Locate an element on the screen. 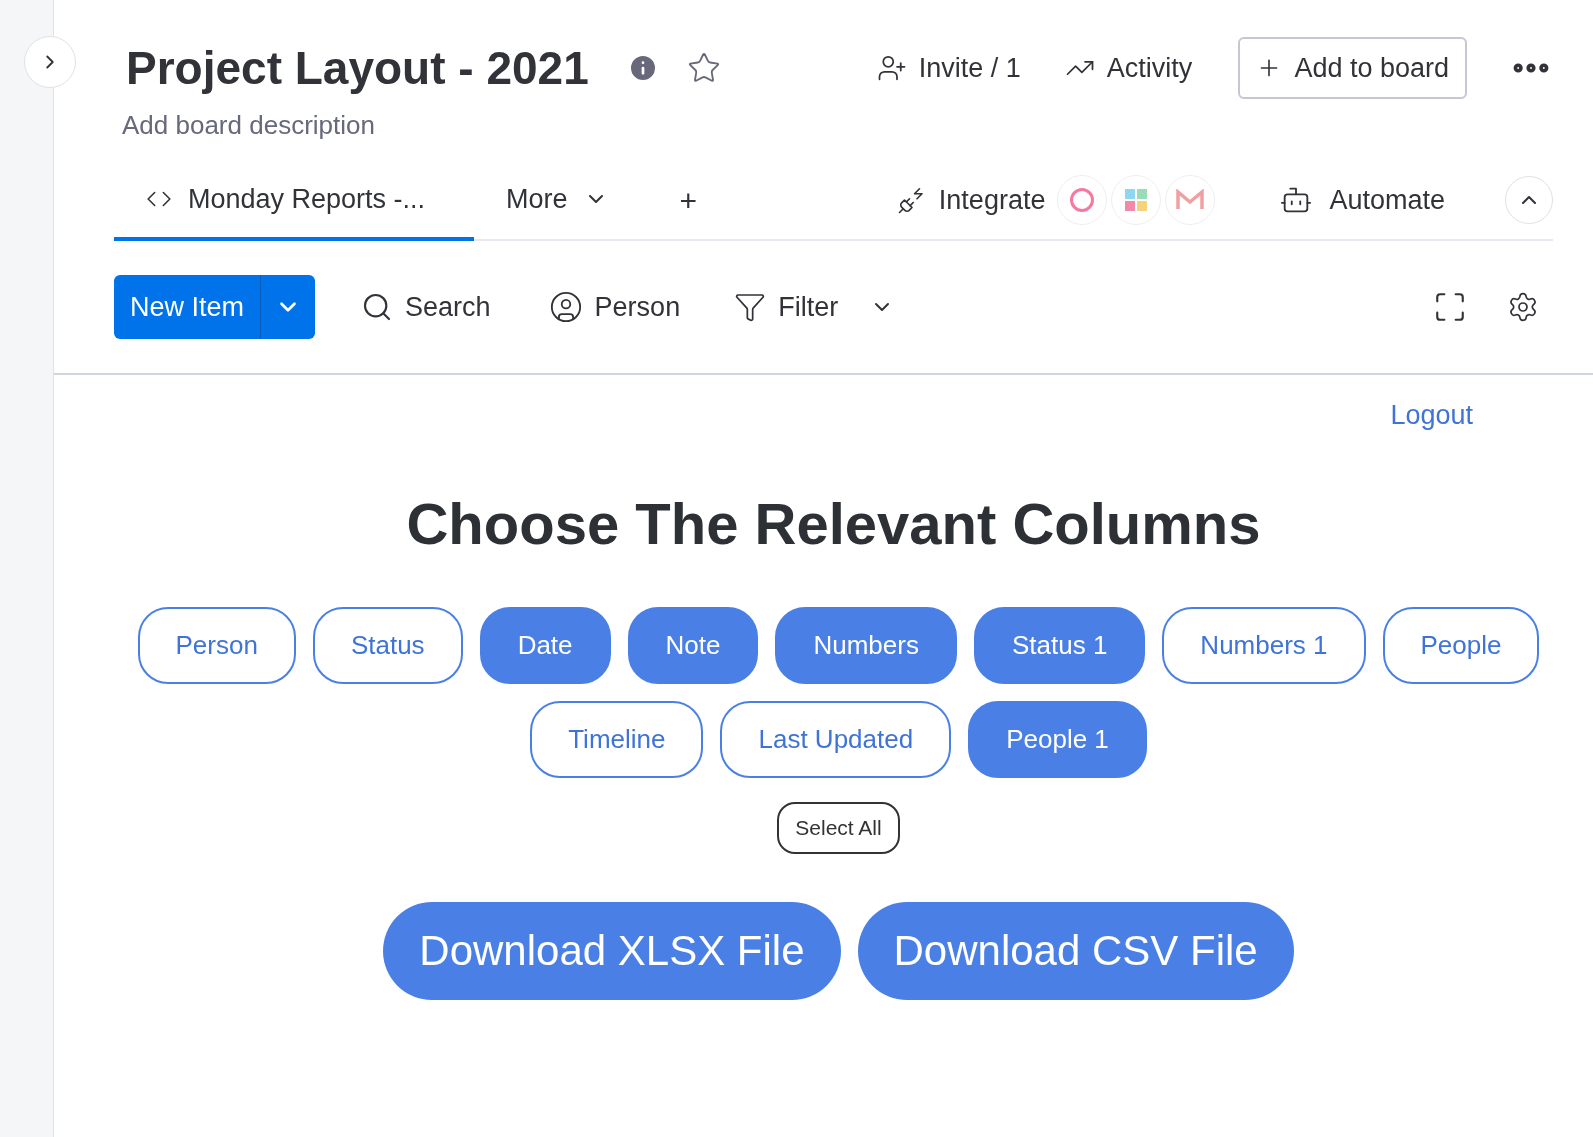 Image resolution: width=1593 pixels, height=1137 pixels. column-toggle: People is located at coordinates (1461, 645).